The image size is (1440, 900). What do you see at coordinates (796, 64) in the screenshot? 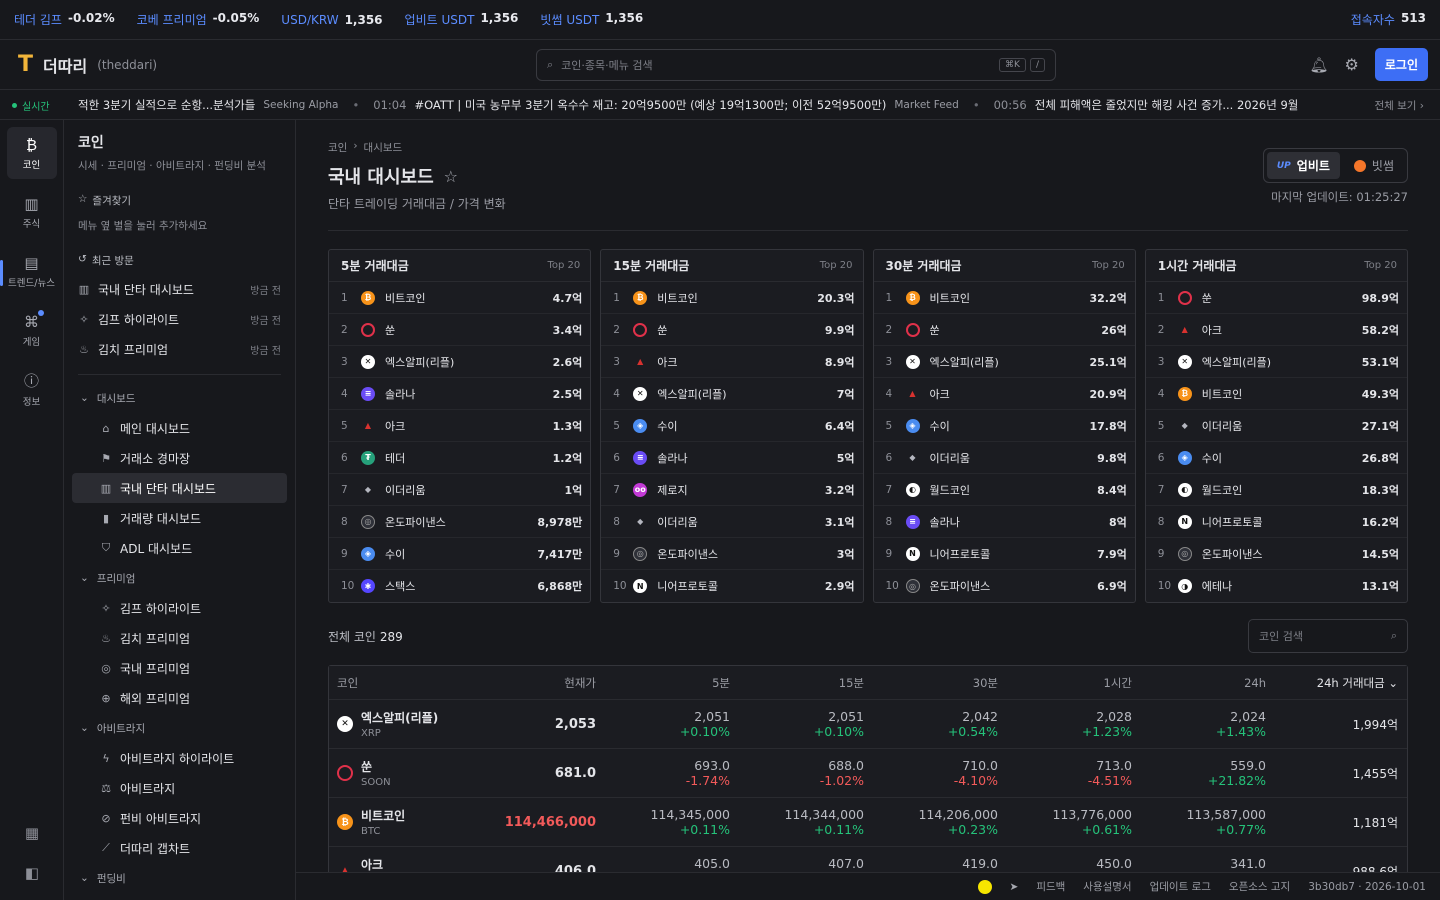
I see `global-search-input: ⌕ 코인·종목·메뉴 검색 ⌘K /` at bounding box center [796, 64].